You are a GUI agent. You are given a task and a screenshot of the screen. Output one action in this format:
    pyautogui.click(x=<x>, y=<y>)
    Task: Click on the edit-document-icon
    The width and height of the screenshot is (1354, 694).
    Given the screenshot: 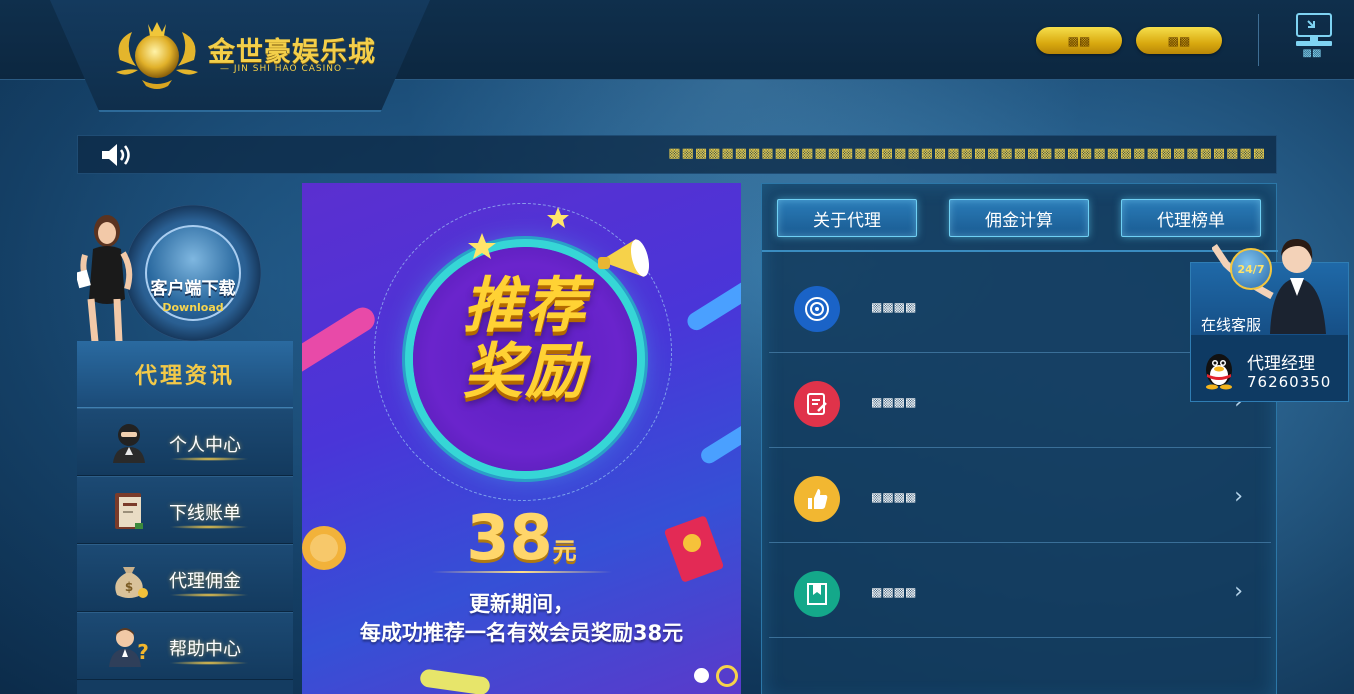 What is the action you would take?
    pyautogui.click(x=817, y=404)
    